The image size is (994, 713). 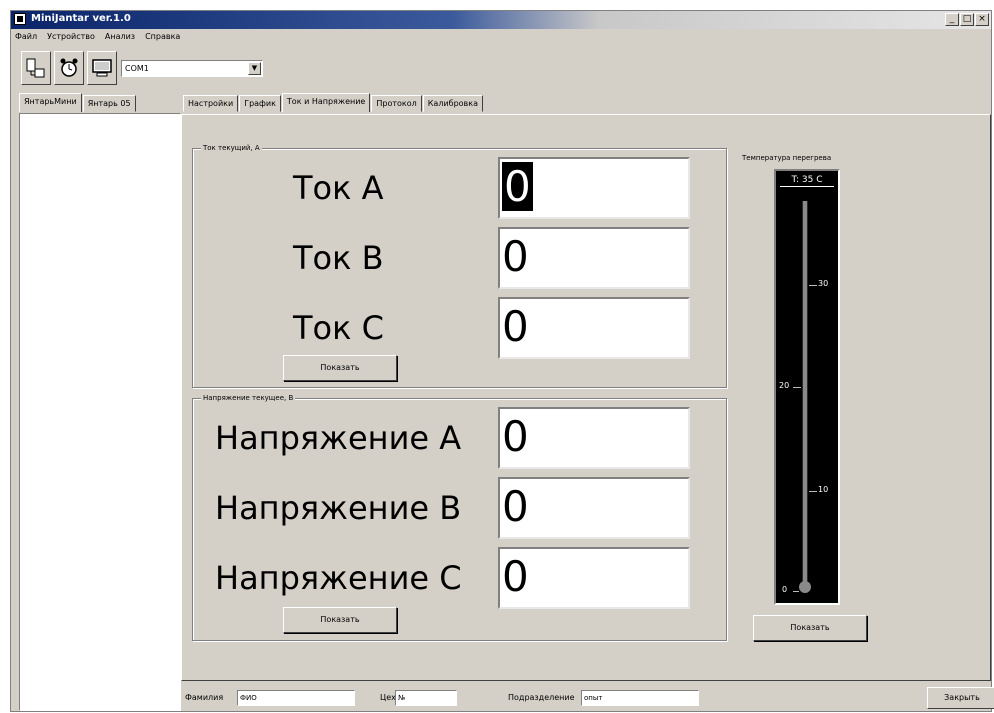 What do you see at coordinates (541, 697) in the screenshot?
I see `division-label: Подразделение` at bounding box center [541, 697].